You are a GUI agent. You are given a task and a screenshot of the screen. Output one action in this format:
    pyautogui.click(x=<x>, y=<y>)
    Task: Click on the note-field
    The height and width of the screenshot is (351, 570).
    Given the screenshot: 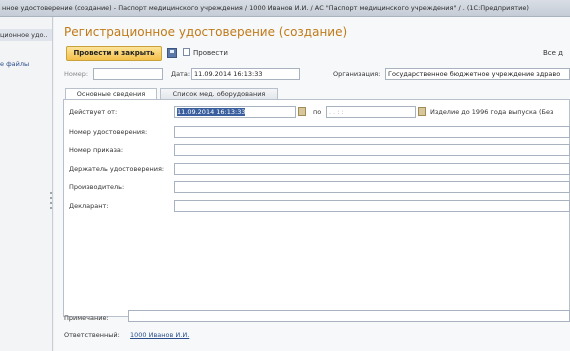 What is the action you would take?
    pyautogui.click(x=349, y=316)
    